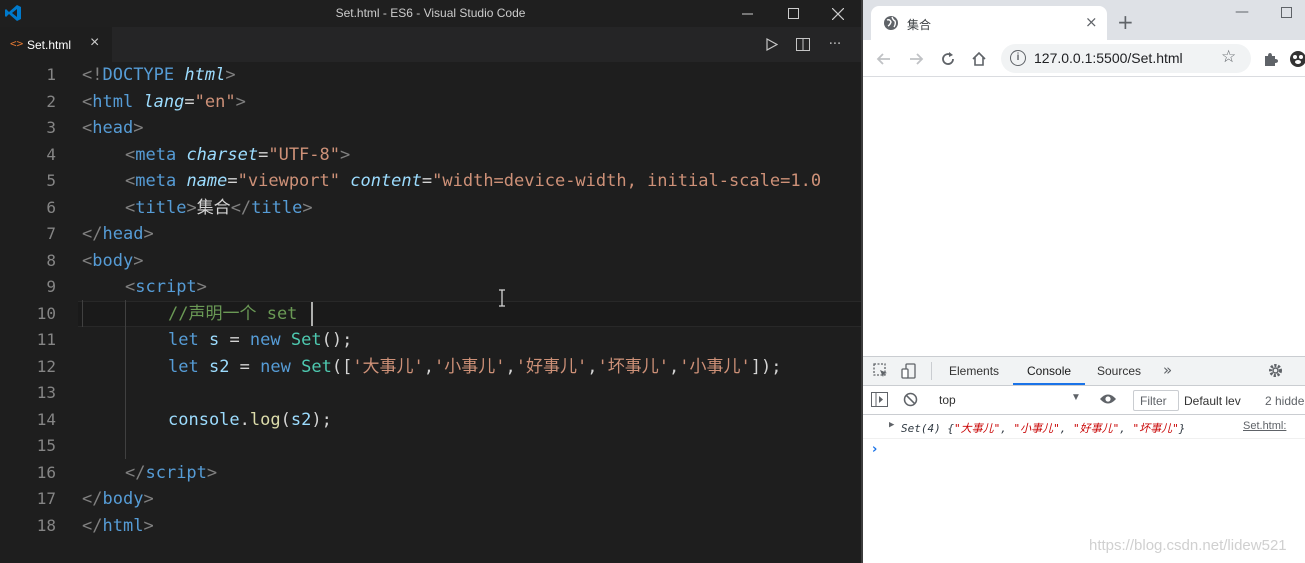  Describe the element at coordinates (92, 75) in the screenshot. I see `code-token: <!` at that location.